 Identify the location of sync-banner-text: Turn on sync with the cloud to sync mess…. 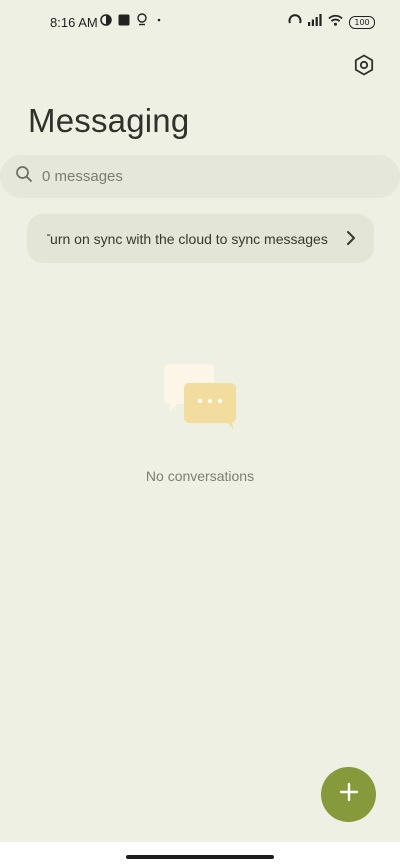
(187, 238).